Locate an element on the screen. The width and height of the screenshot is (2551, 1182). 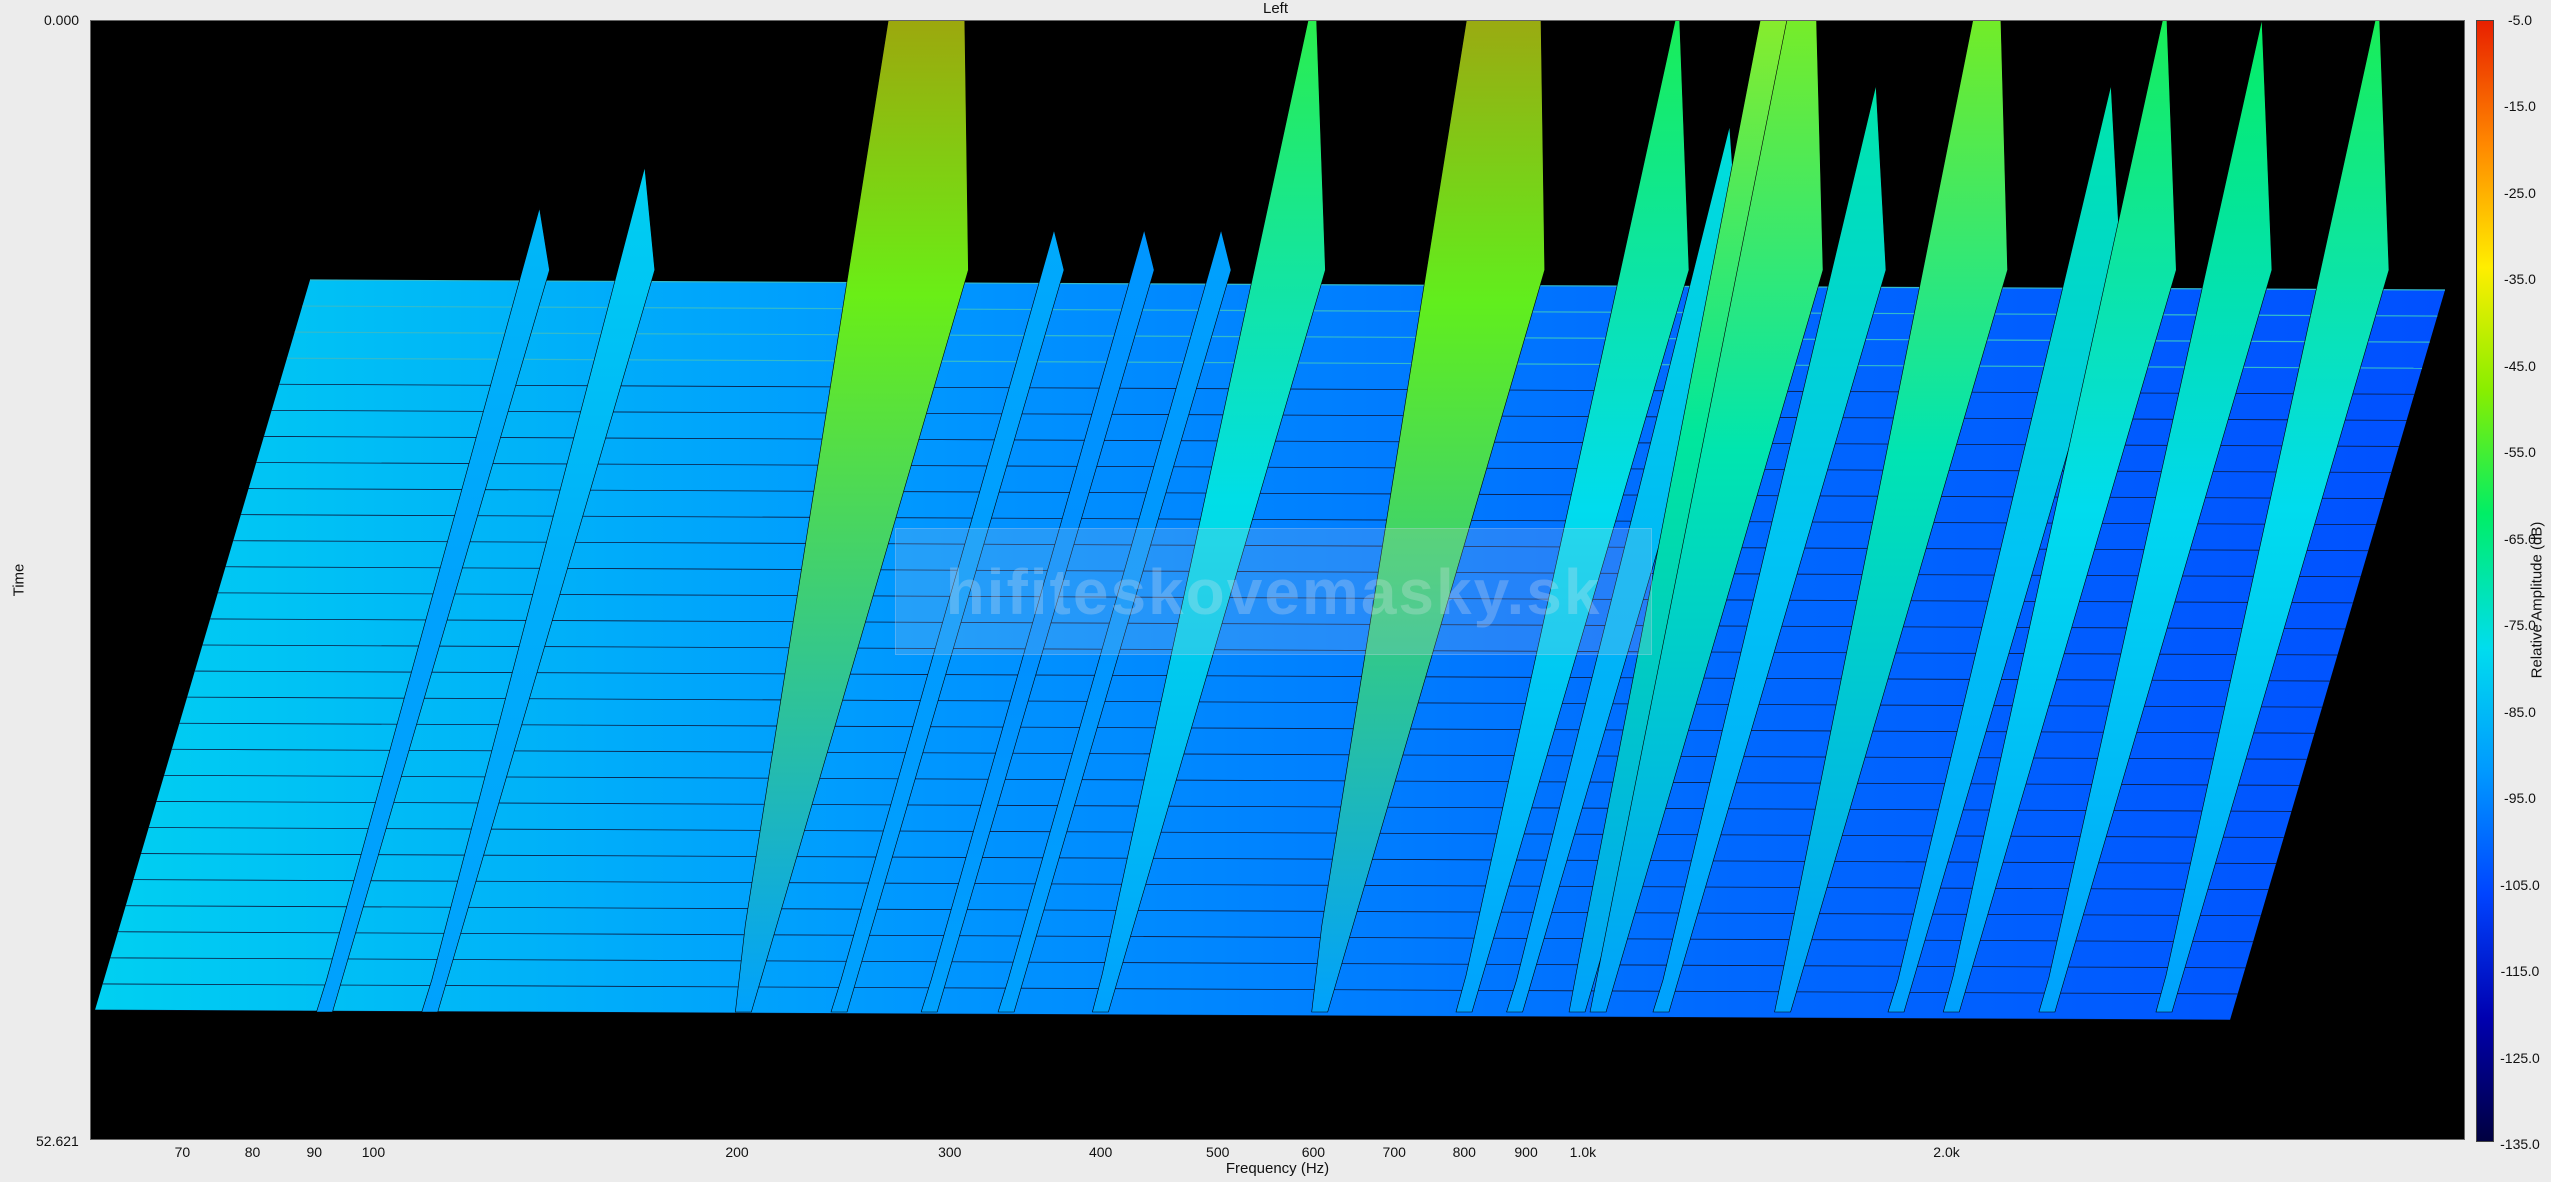
x-tick-label: 90 is located at coordinates (314, 1152).